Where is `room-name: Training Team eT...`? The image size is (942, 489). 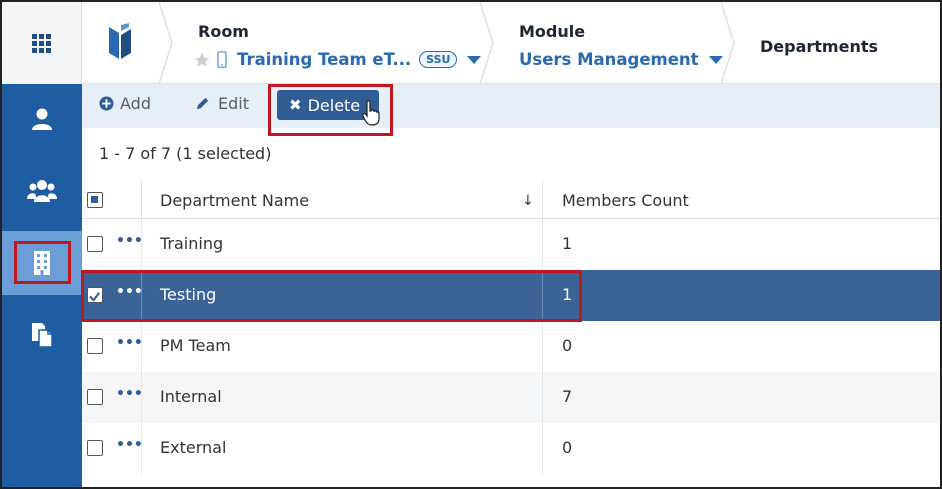 room-name: Training Team eT... is located at coordinates (324, 59).